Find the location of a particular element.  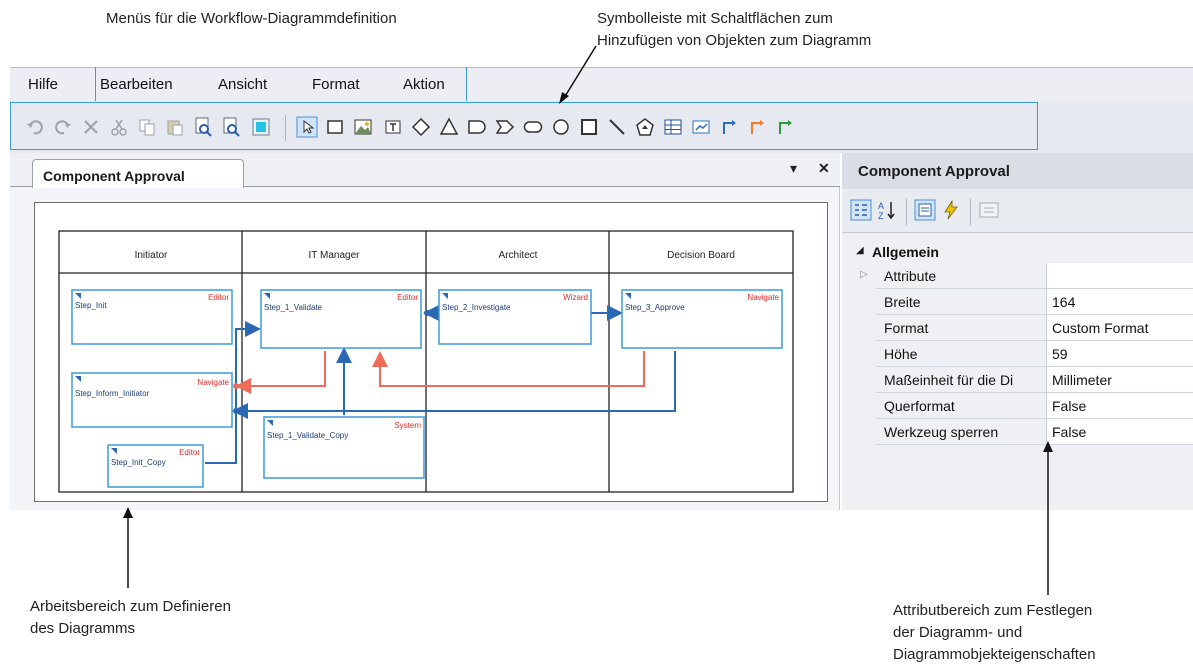

node-tag: System is located at coordinates (407, 425).